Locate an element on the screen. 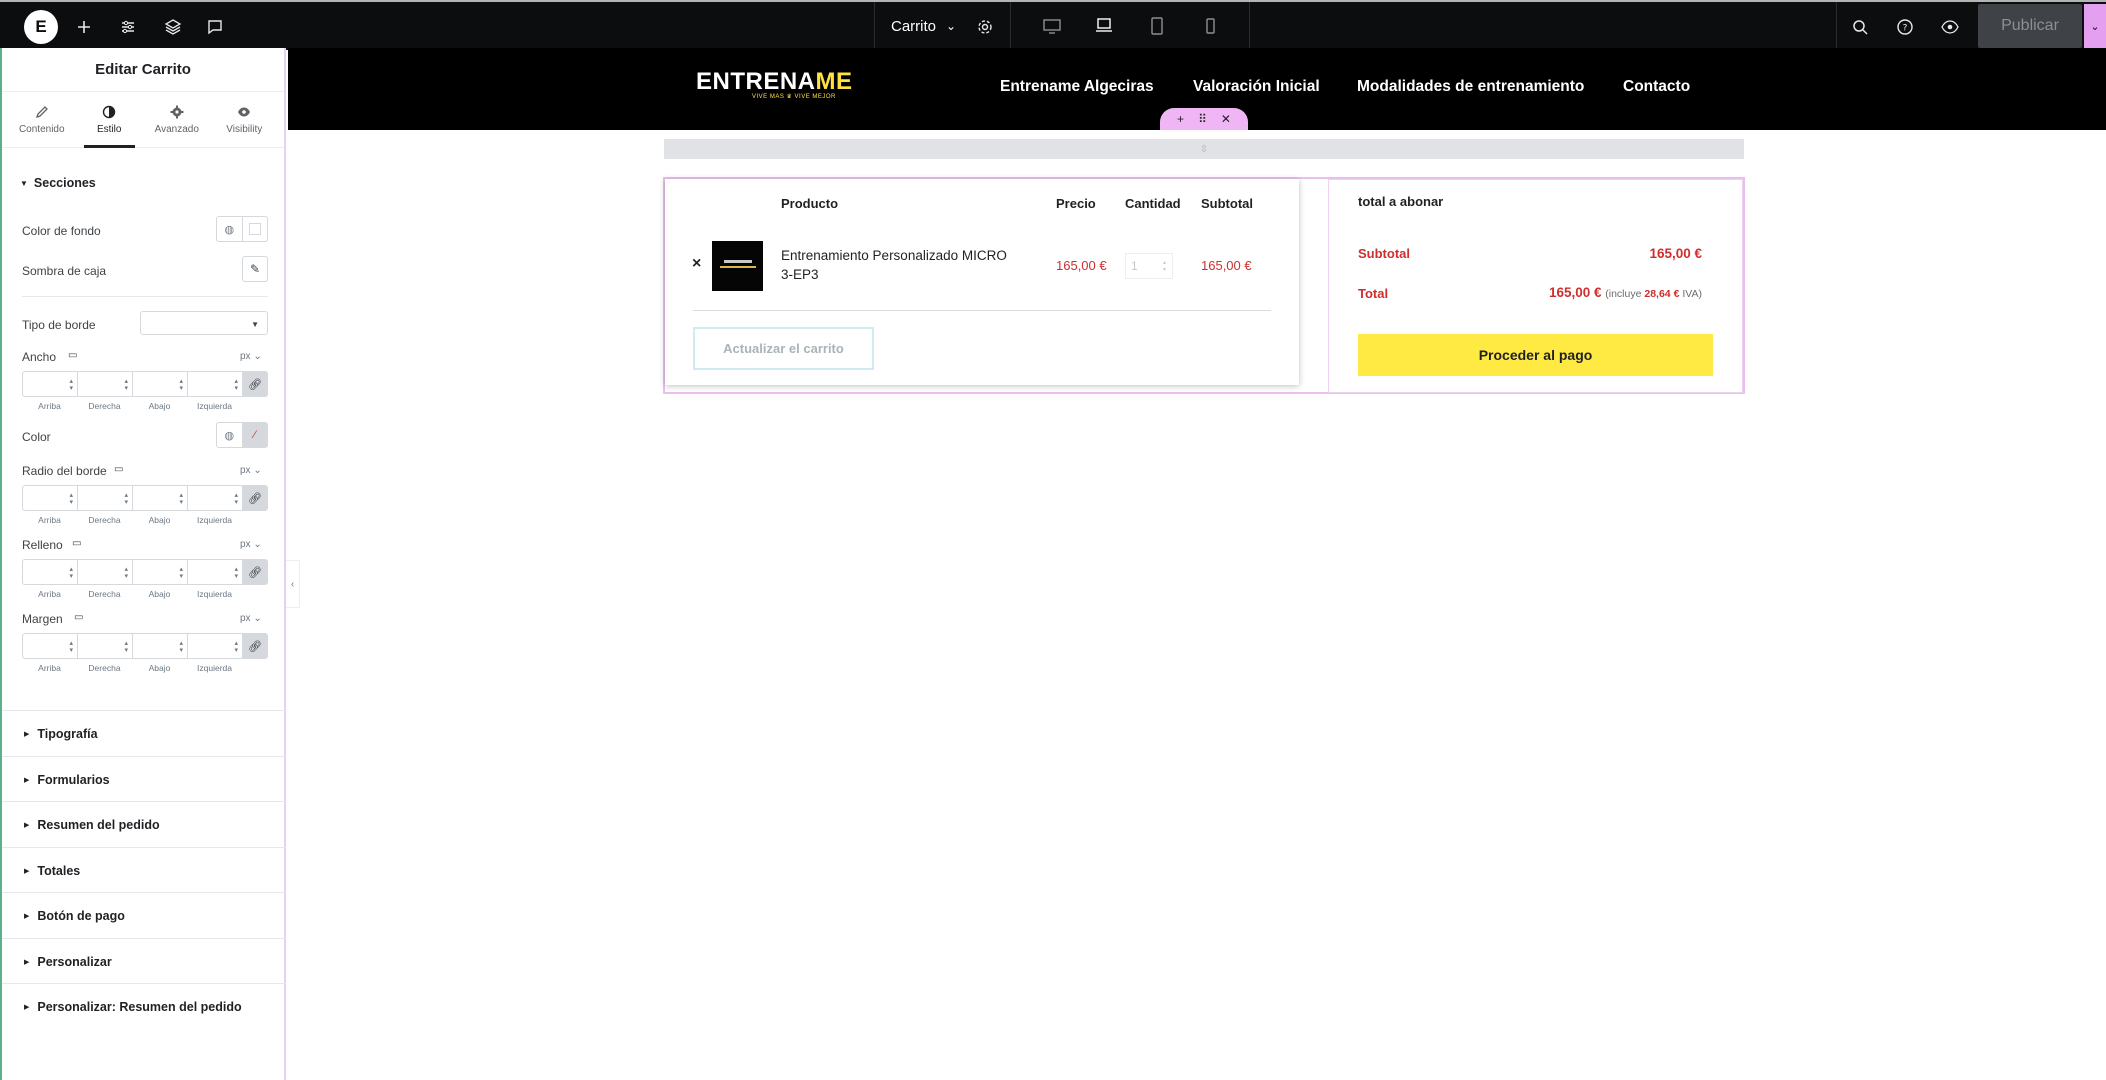 Image resolution: width=2106 pixels, height=1080 pixels. padding-dimensions-input: ▴ ▾ ▴ ▾ ▴ ▾ ▴ ▾ 🔗︎ is located at coordinates (145, 572).